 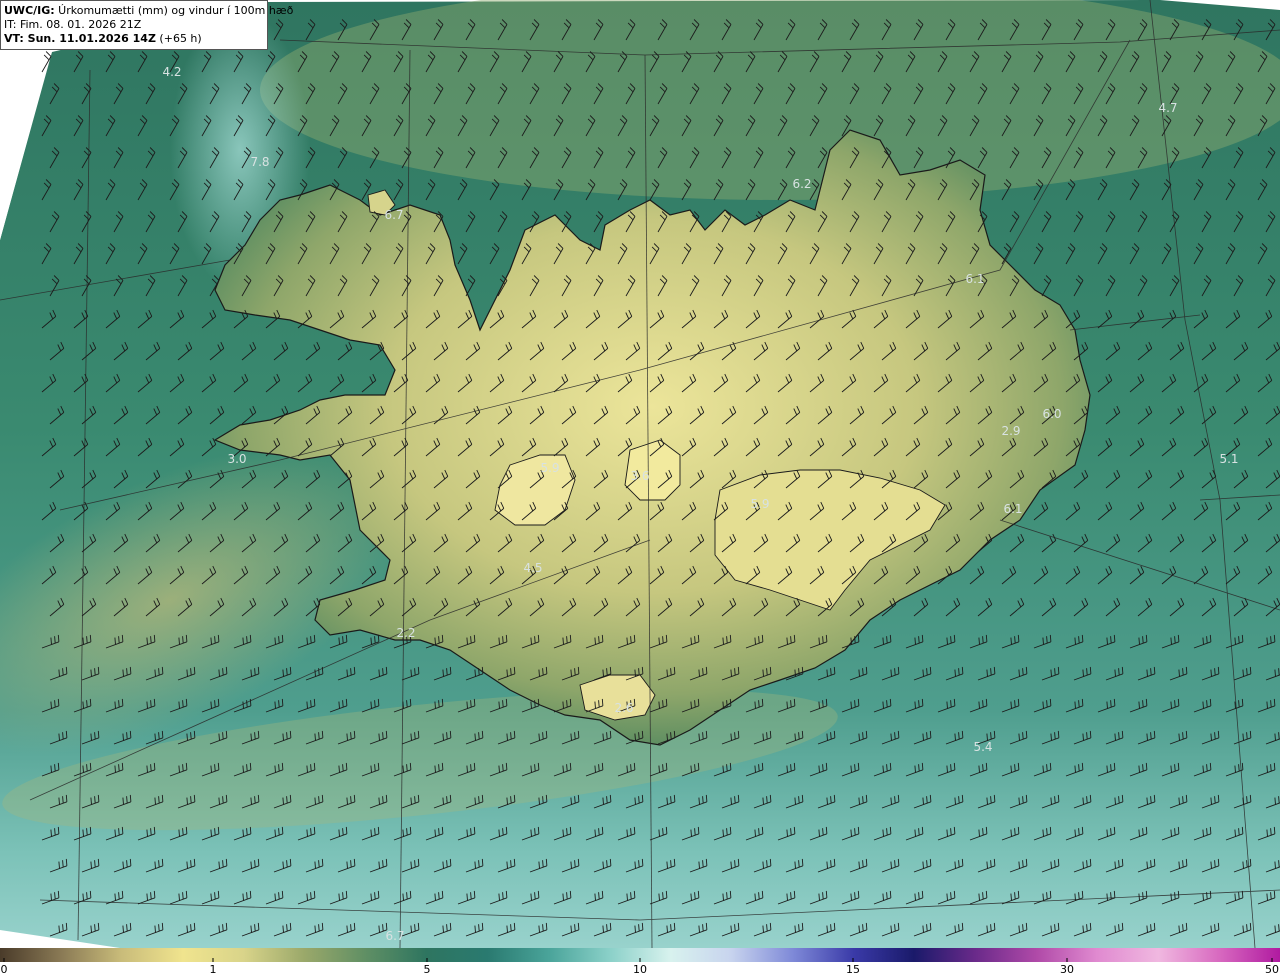 What do you see at coordinates (103, 38) in the screenshot?
I see `valid-time: VT: Sun. 11.01.2026 14Z (+65 h)` at bounding box center [103, 38].